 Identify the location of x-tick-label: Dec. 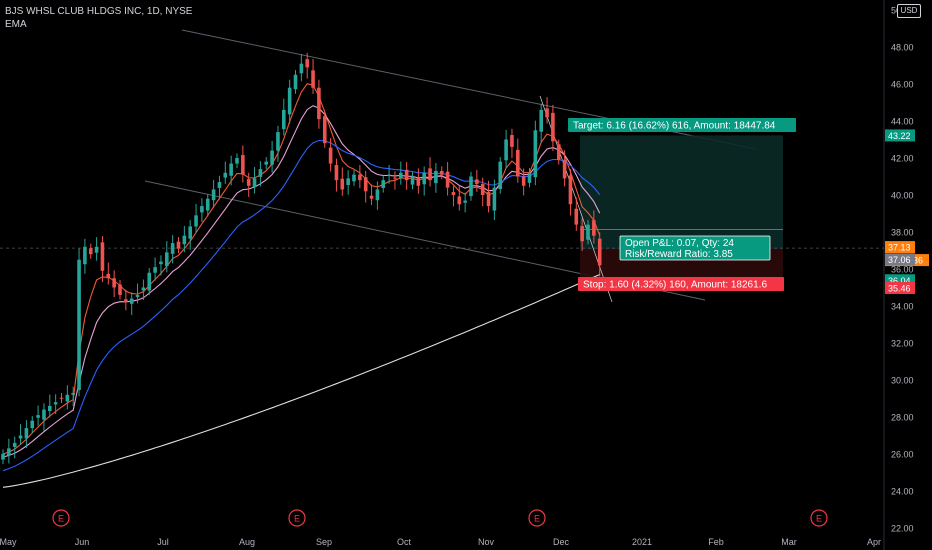
(561, 542).